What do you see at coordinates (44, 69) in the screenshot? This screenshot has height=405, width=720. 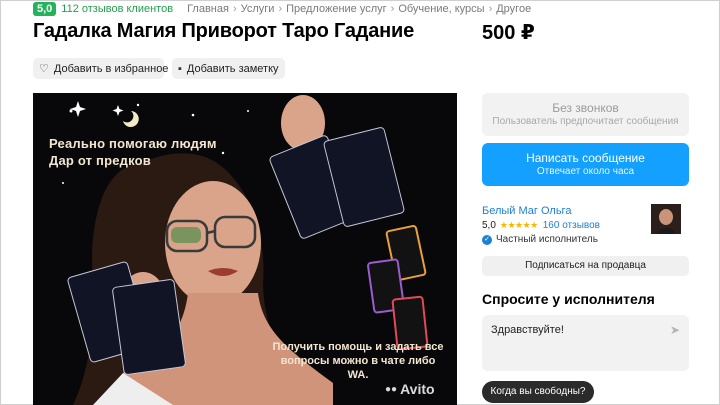 I see `heart-icon: ♡` at bounding box center [44, 69].